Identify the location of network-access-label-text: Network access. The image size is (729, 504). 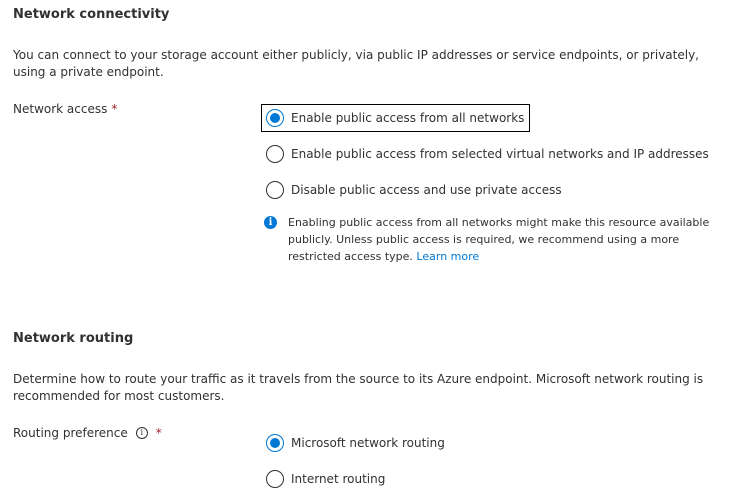
(60, 109).